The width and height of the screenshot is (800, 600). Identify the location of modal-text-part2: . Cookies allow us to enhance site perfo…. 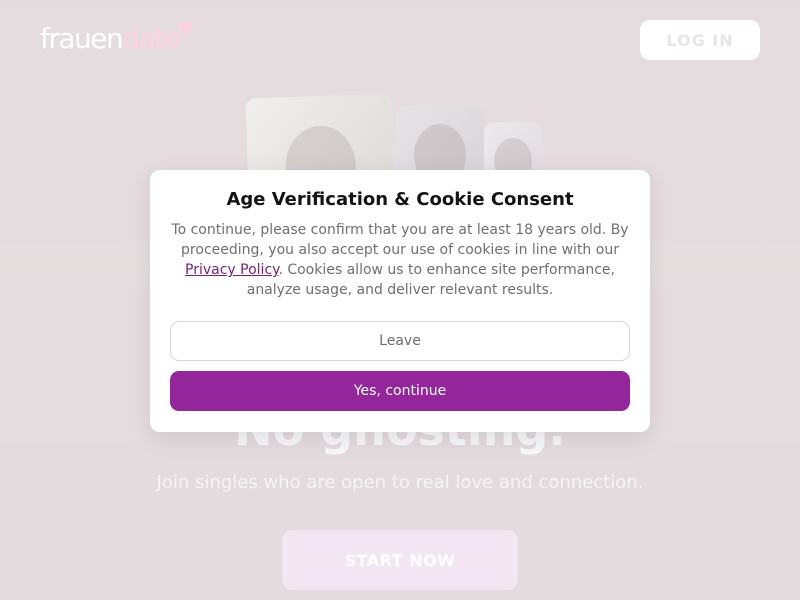
(430, 280).